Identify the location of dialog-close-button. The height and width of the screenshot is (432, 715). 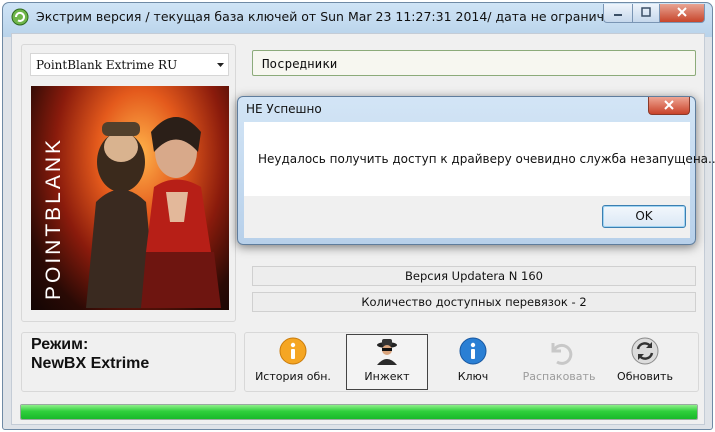
(669, 106).